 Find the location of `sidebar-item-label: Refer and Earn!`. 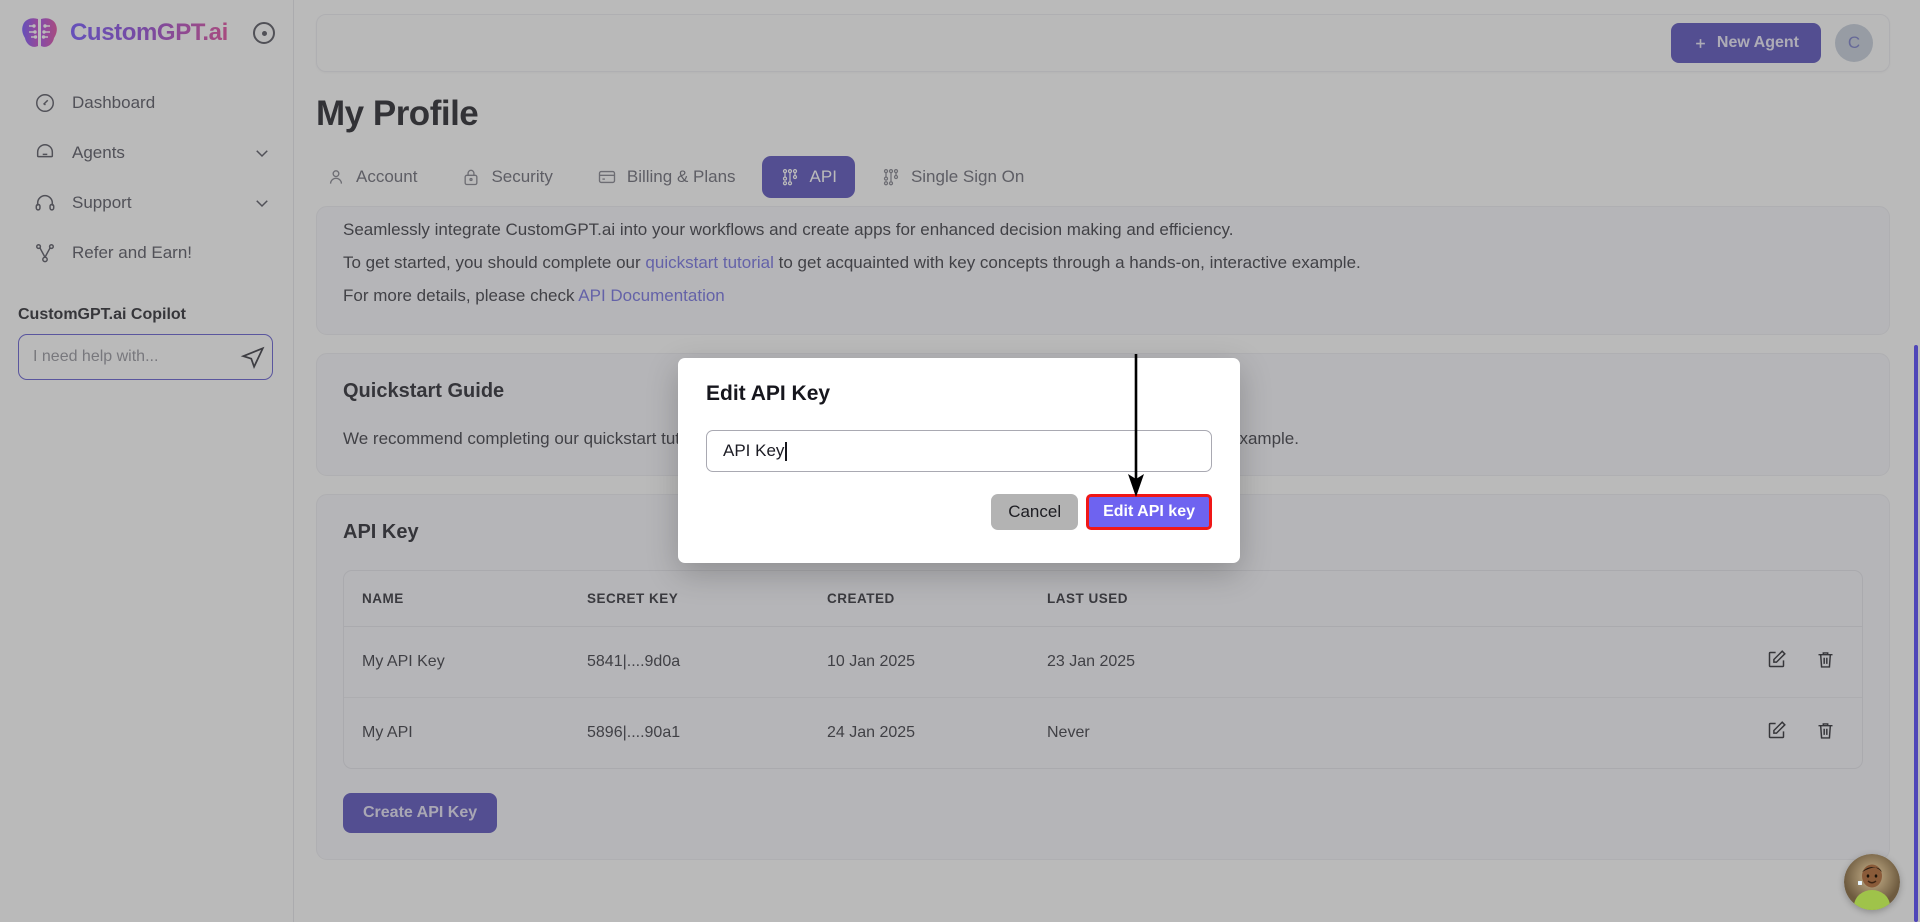

sidebar-item-label: Refer and Earn! is located at coordinates (132, 252).